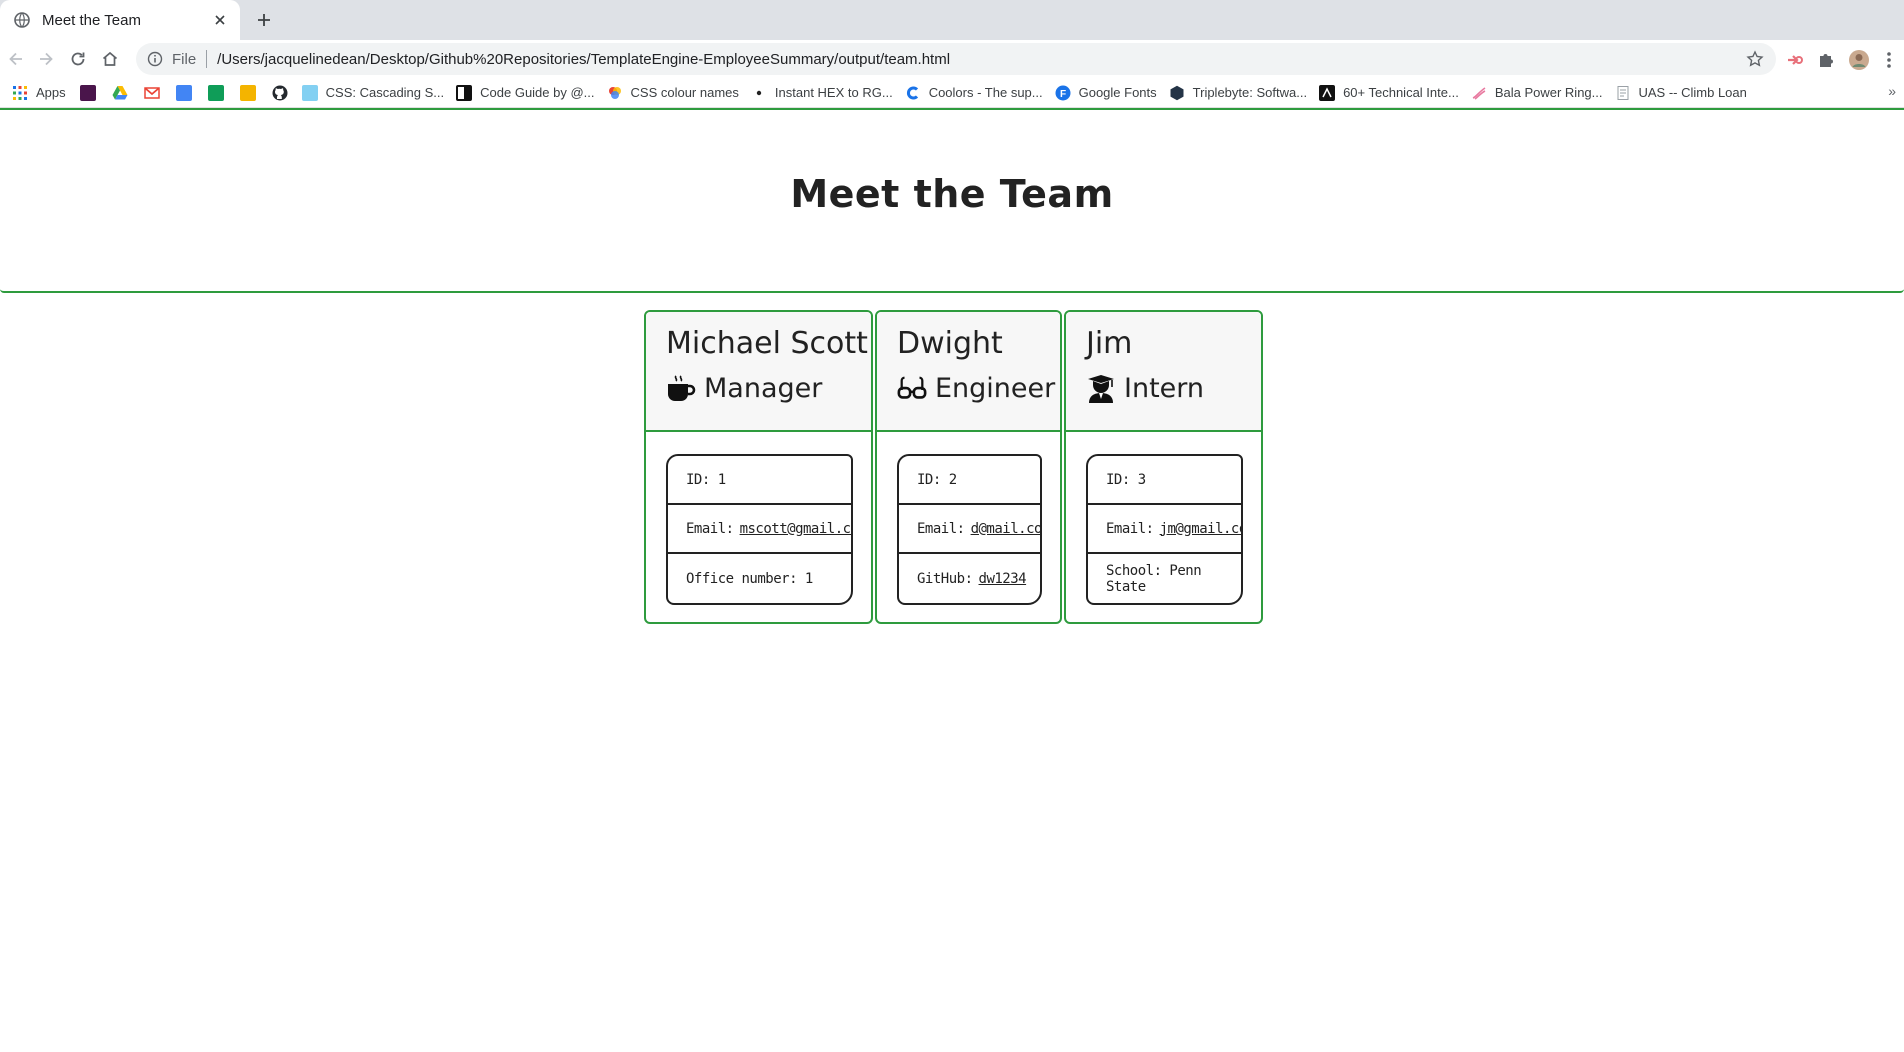  I want to click on bookmark-sheets, so click(216, 93).